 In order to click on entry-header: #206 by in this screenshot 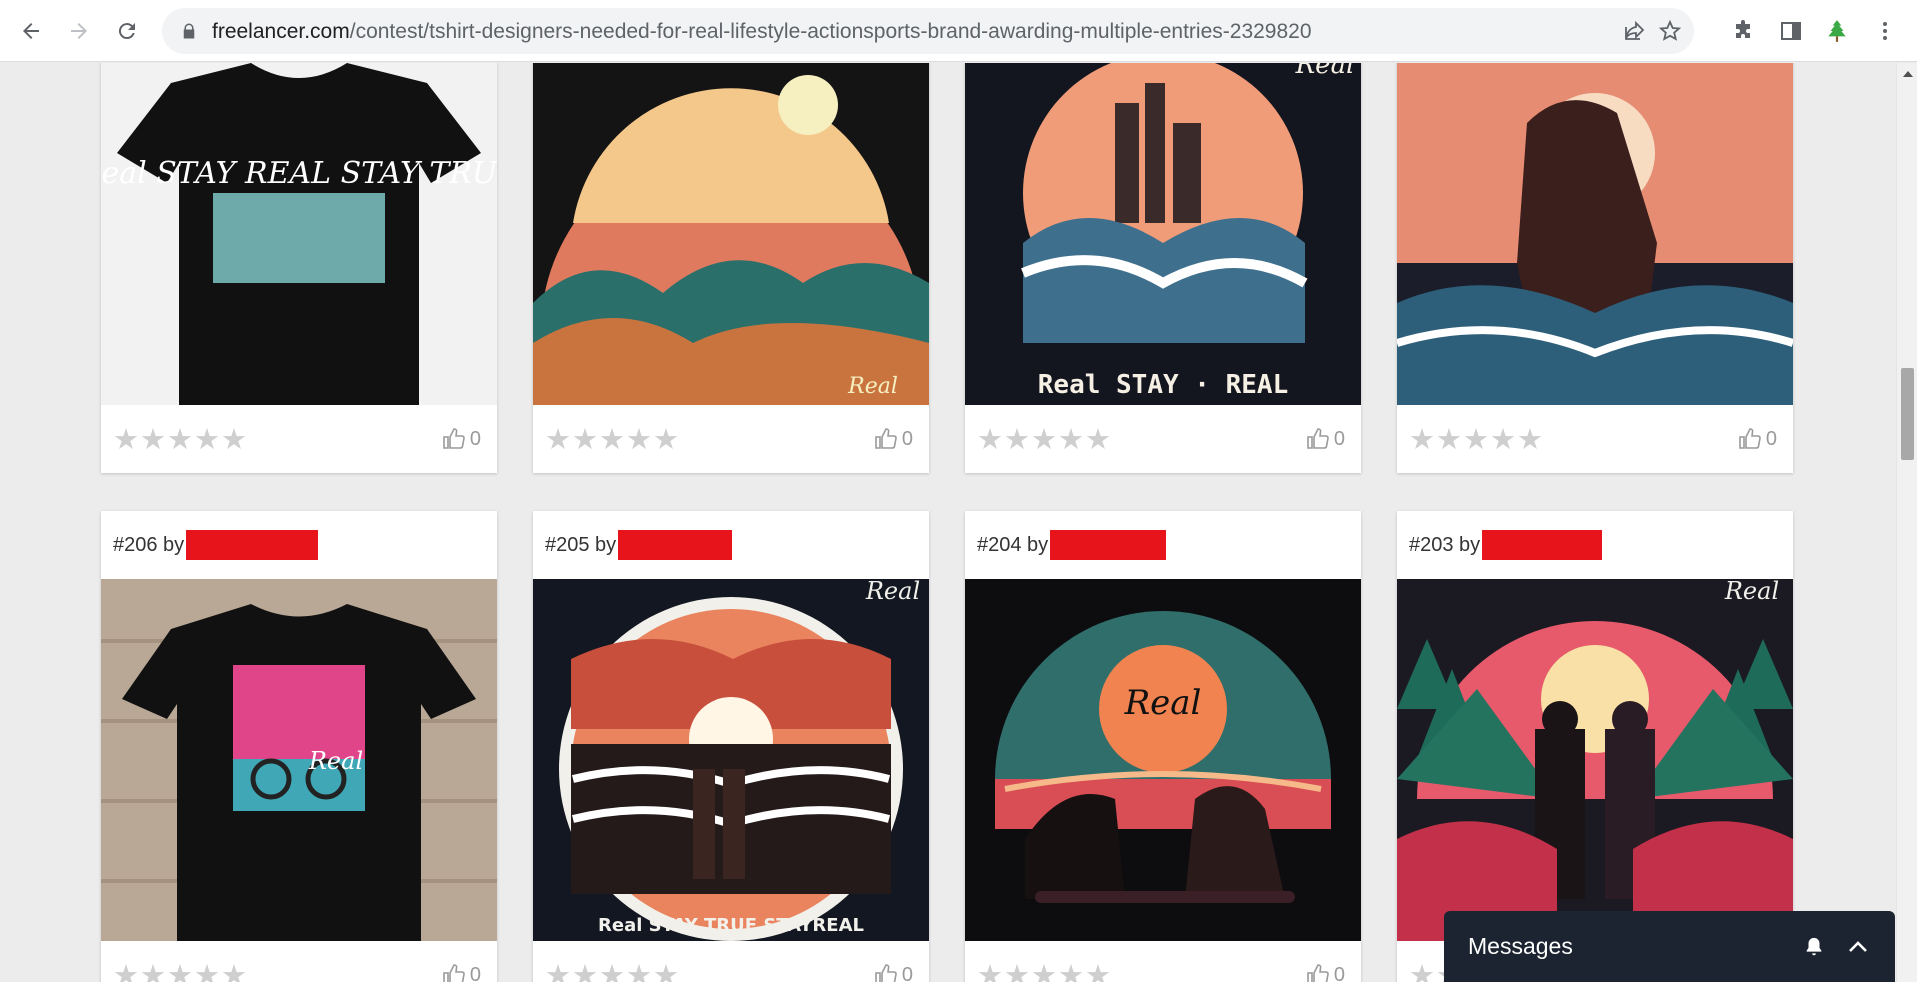, I will do `click(299, 545)`.